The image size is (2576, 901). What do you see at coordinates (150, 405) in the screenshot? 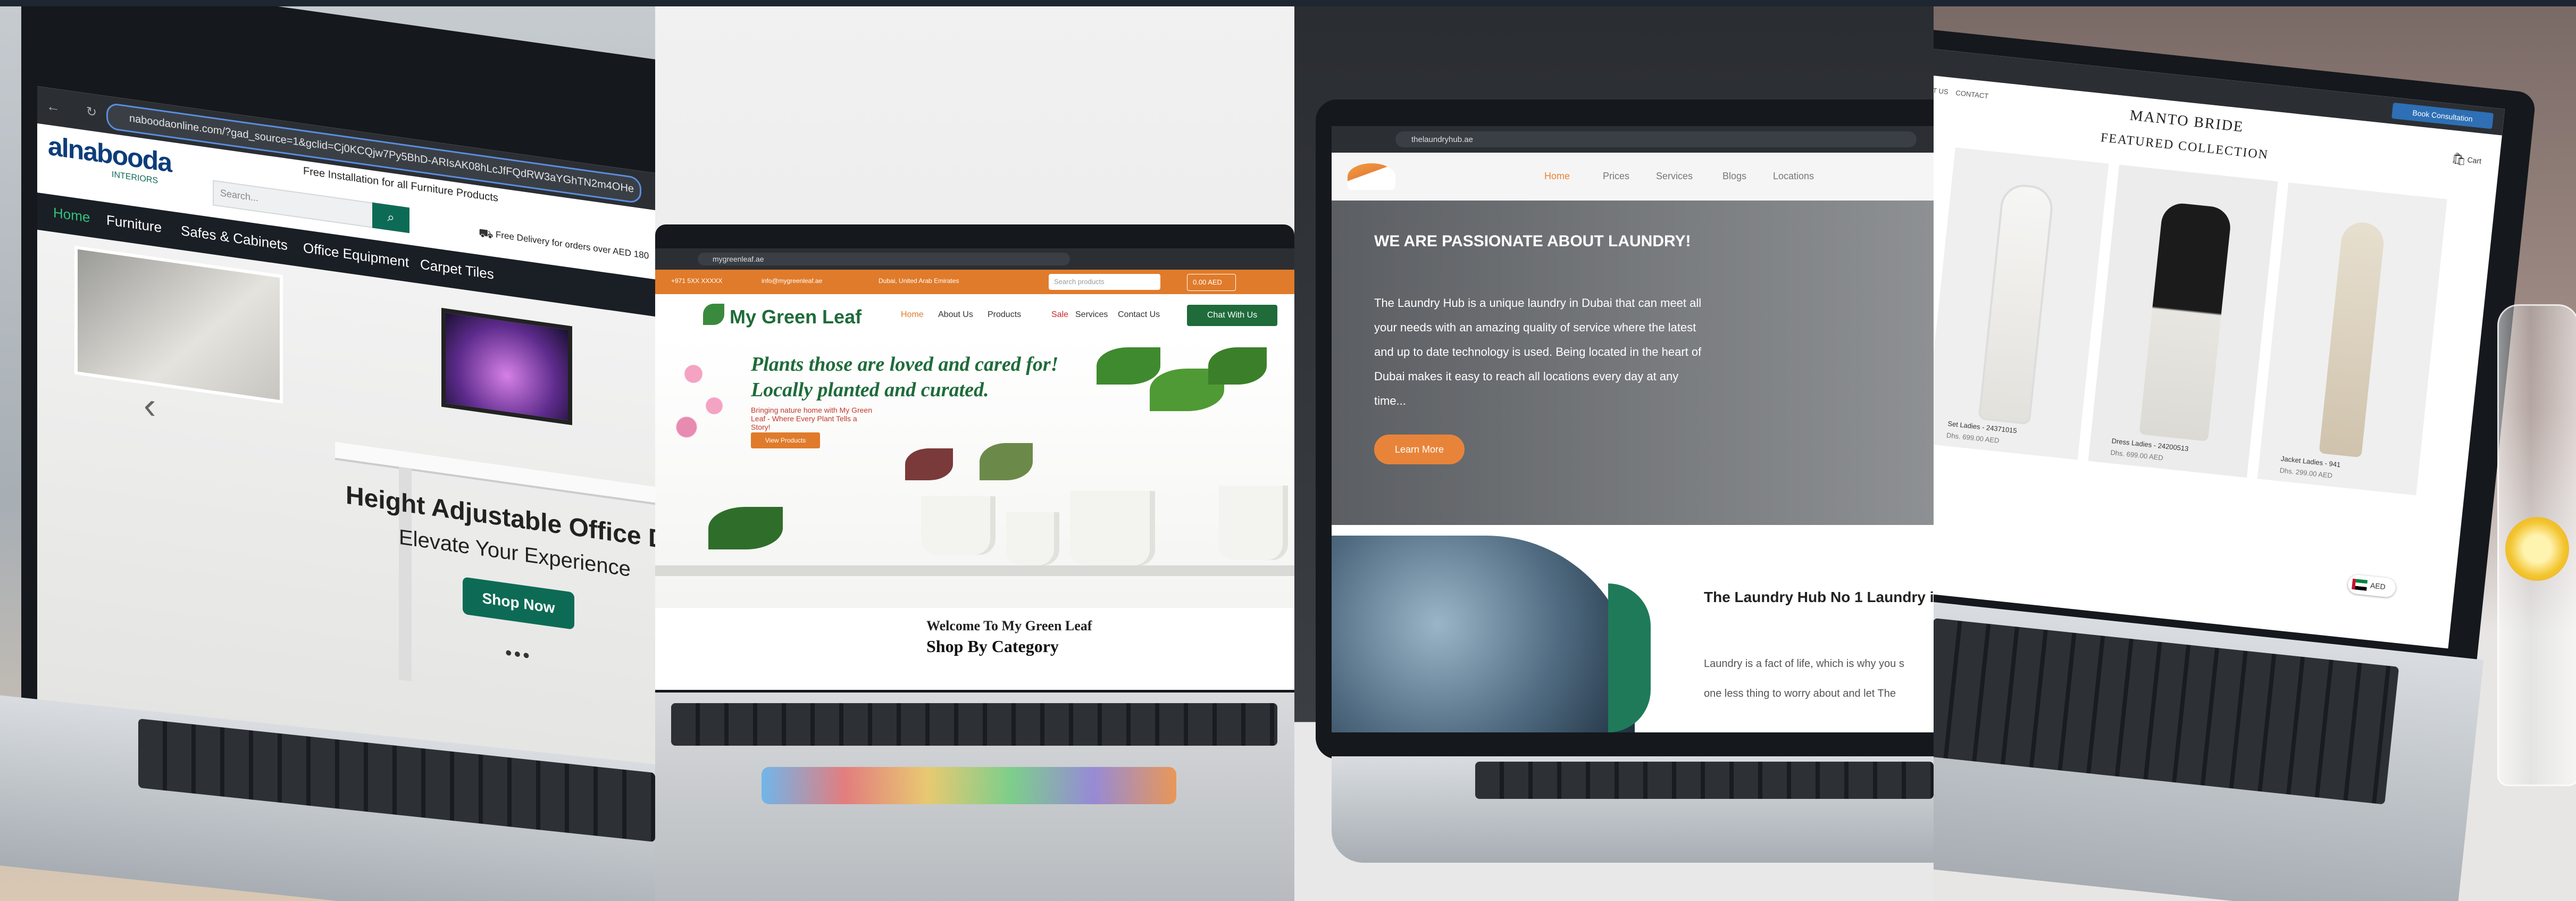
I see `chevron-left-icon: ‹` at bounding box center [150, 405].